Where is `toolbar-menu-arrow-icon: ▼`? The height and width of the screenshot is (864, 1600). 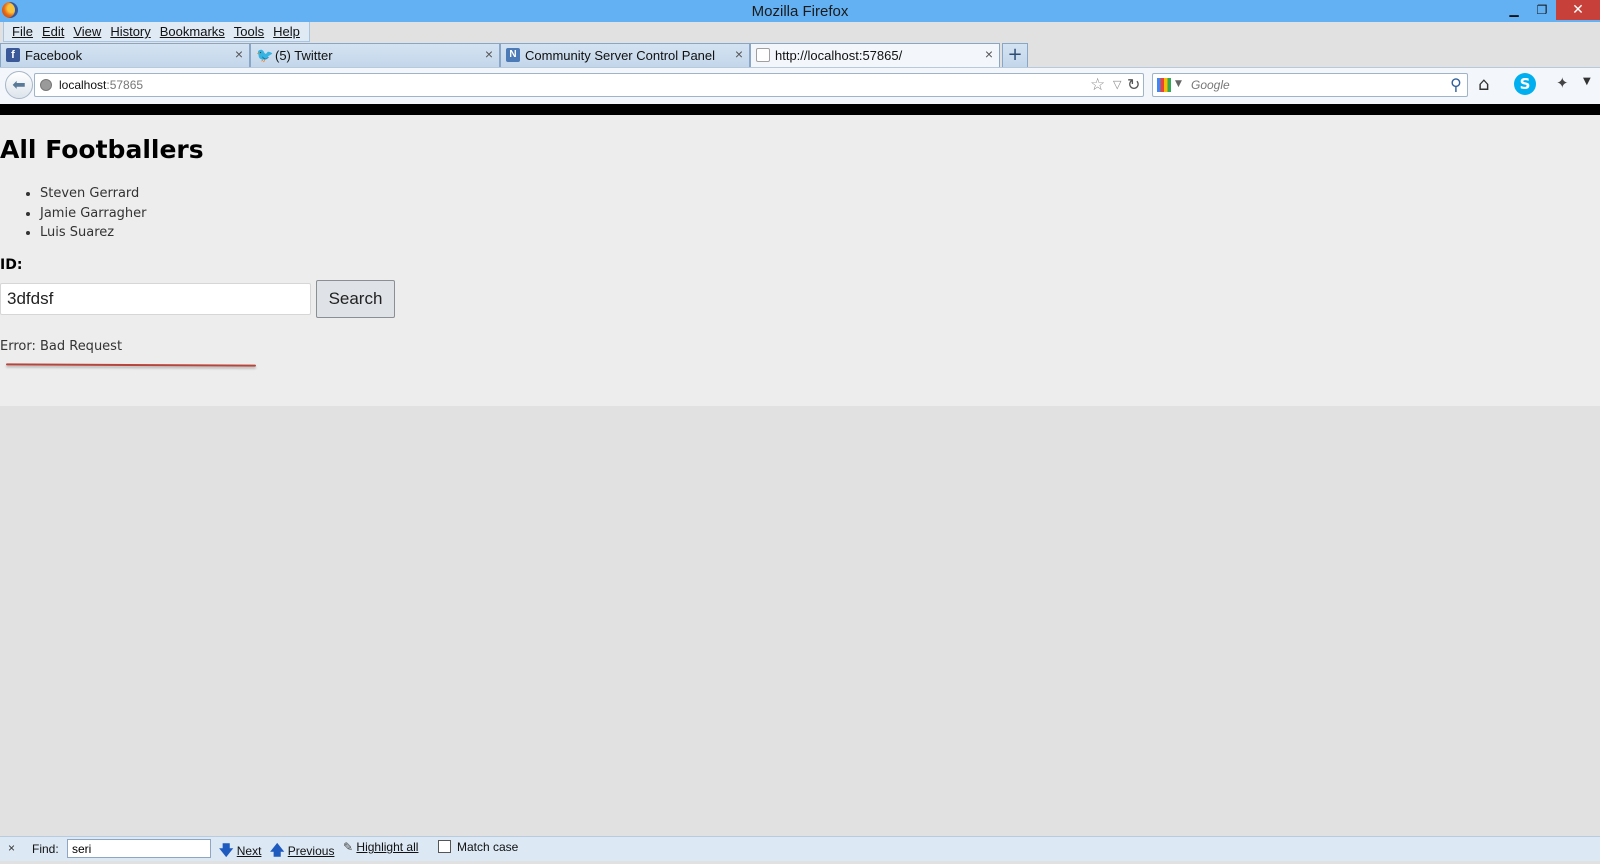 toolbar-menu-arrow-icon: ▼ is located at coordinates (1587, 81).